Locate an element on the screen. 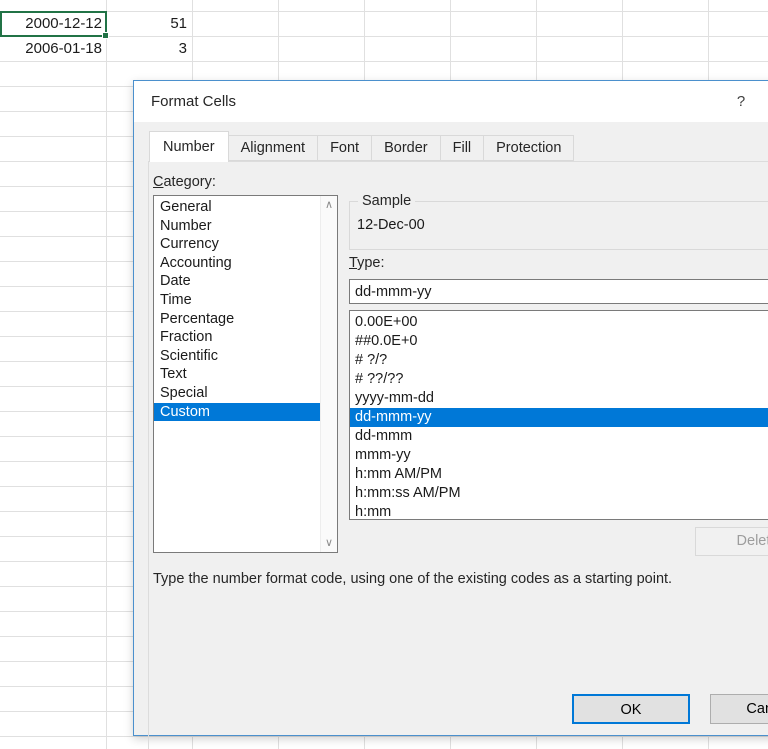 The width and height of the screenshot is (768, 749). cell-a2: 2006-01-18 is located at coordinates (51, 48).